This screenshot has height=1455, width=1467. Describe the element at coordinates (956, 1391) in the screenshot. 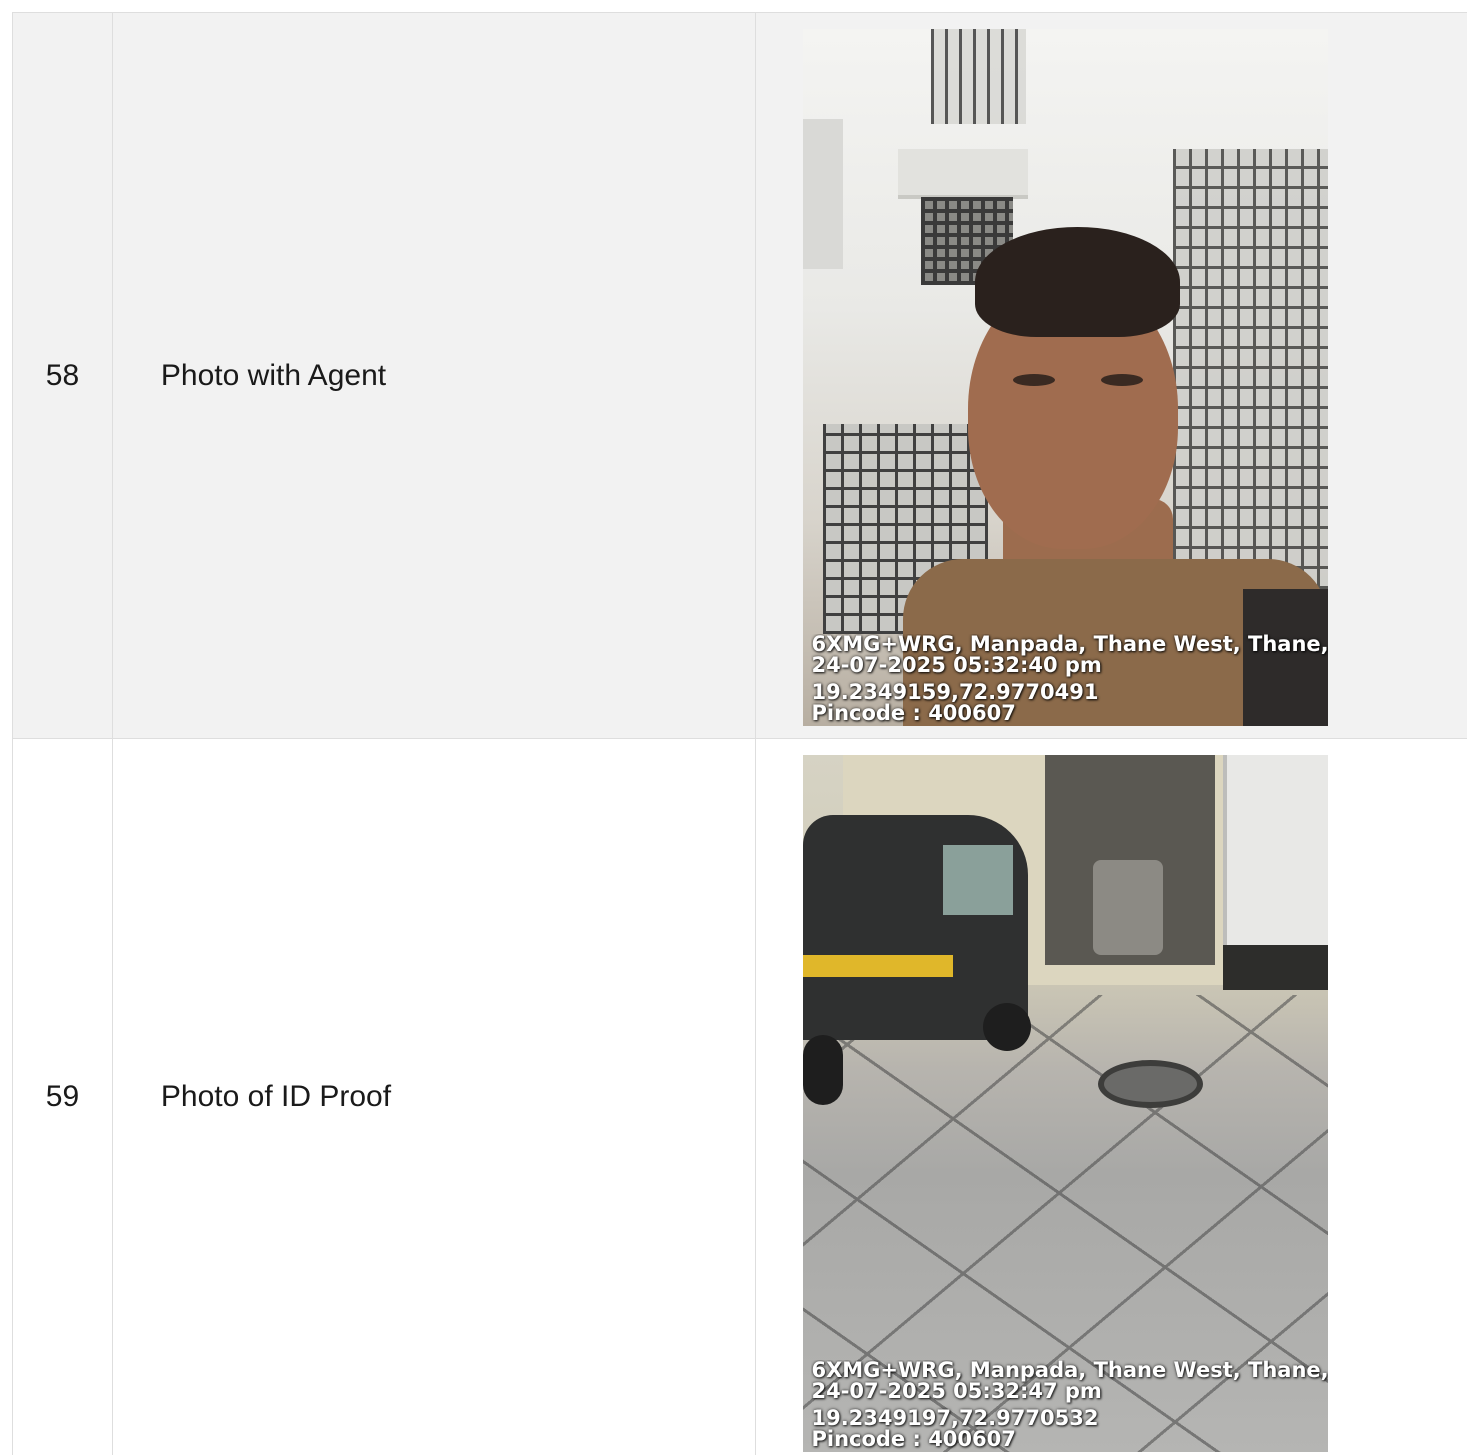

I see `stamp-datetime: 24-07-2025 05:32:47 pm` at that location.